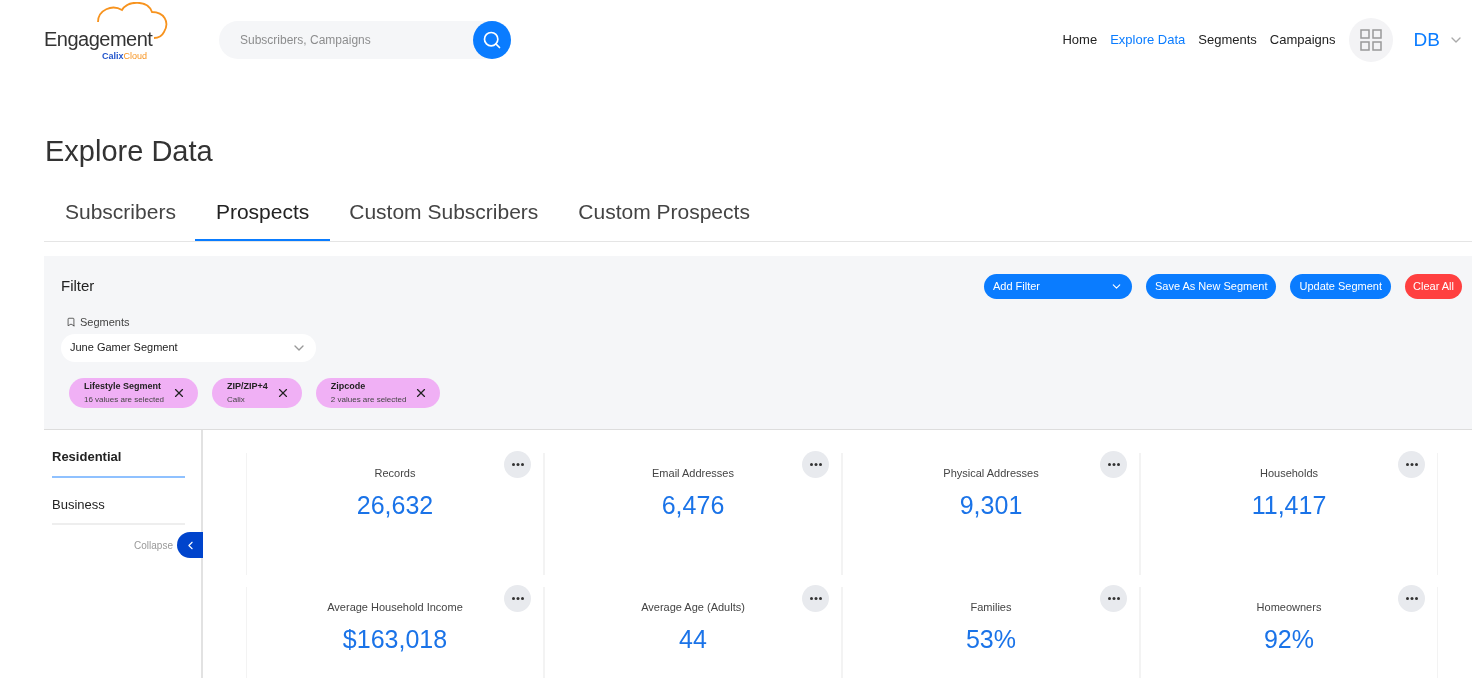 The height and width of the screenshot is (678, 1472). Describe the element at coordinates (1288, 639) in the screenshot. I see `metric-value: 92%` at that location.